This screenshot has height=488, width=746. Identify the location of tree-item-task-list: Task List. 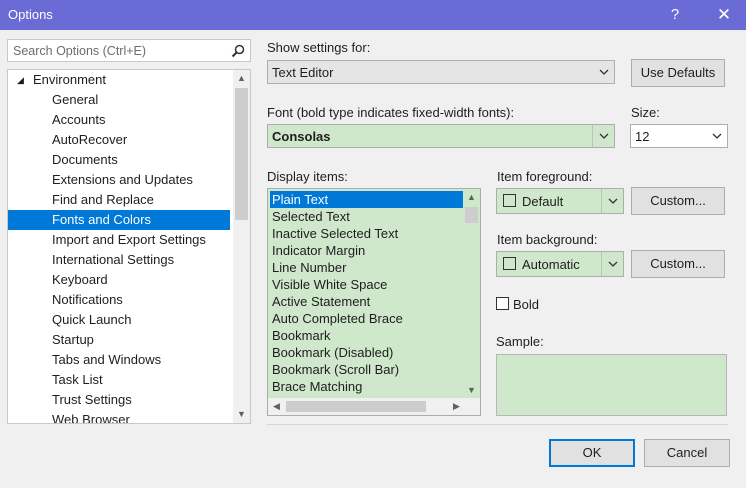
(119, 380).